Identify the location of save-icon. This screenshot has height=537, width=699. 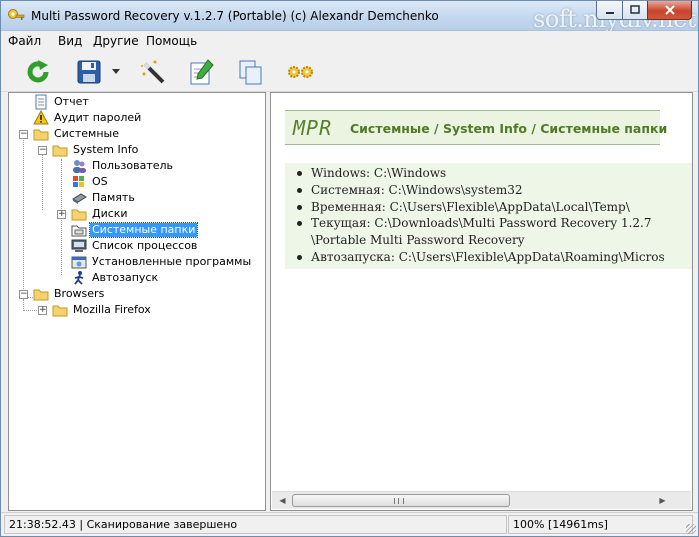
(89, 72).